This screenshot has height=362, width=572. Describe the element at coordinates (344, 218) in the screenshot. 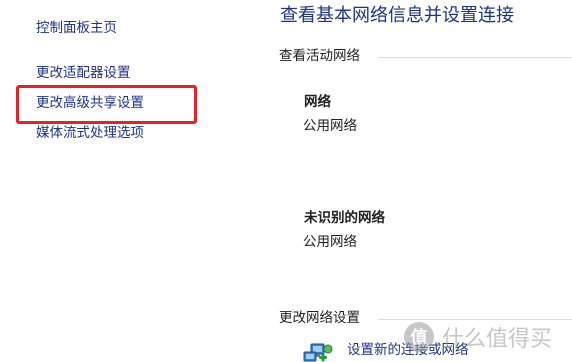

I see `network-name: 未识别的网络` at that location.